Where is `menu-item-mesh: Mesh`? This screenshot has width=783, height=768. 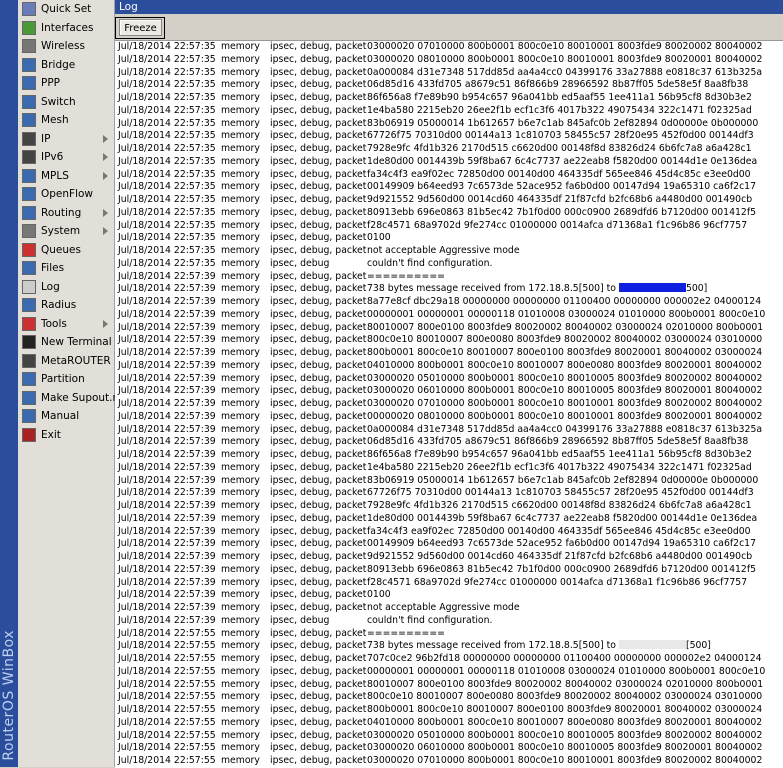 menu-item-mesh: Mesh is located at coordinates (66, 120).